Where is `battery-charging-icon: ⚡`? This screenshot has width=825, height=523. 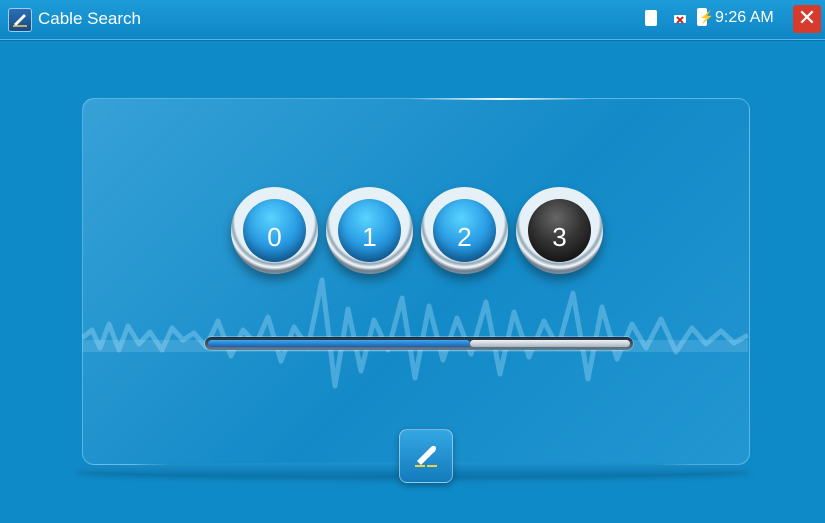
battery-charging-icon: ⚡ is located at coordinates (705, 17).